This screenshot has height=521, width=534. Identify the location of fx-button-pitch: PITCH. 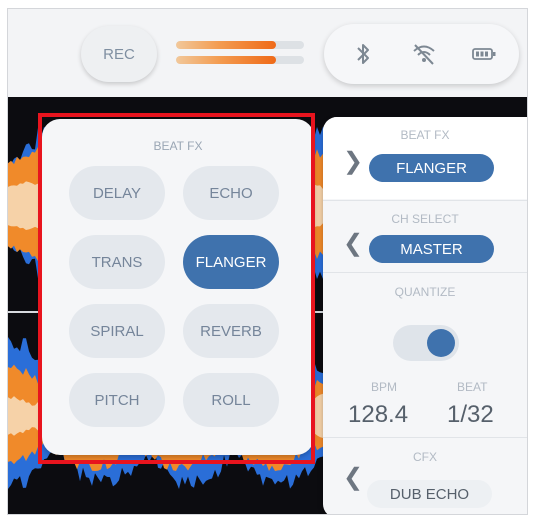
(117, 400).